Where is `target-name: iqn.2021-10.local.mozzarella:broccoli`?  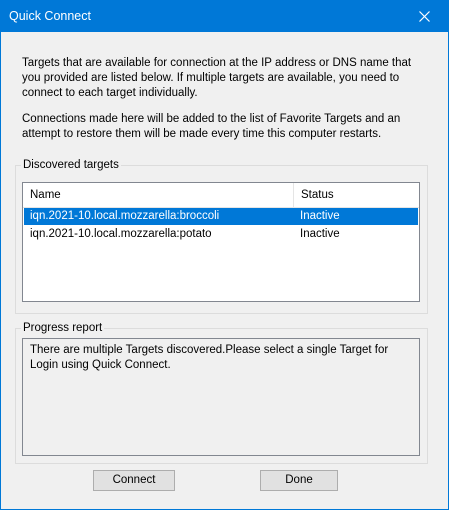 target-name: iqn.2021-10.local.mozzarella:broccoli is located at coordinates (125, 216).